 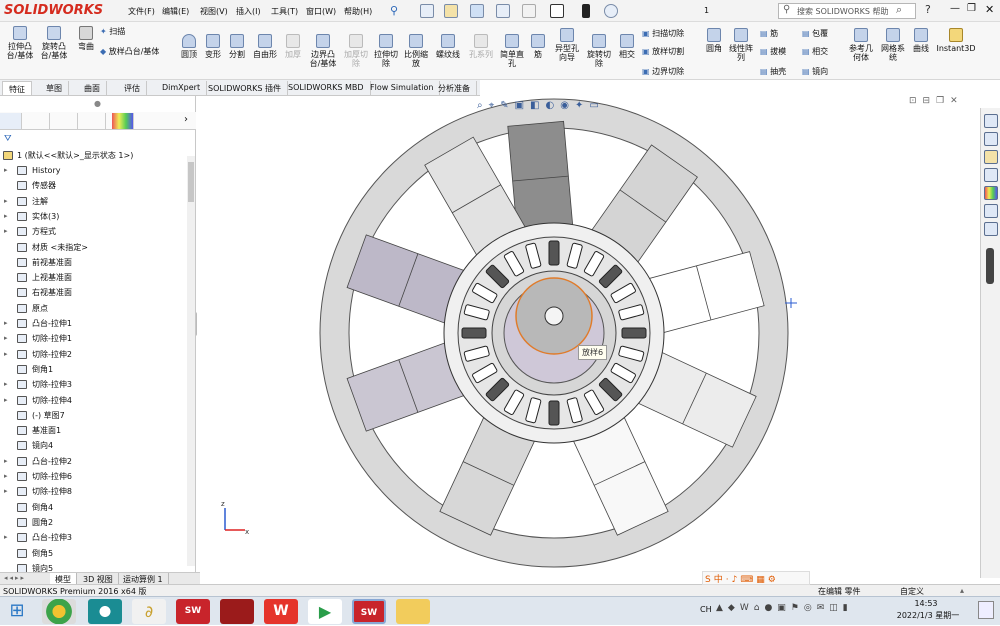 I want to click on heads-up-view-toolbar: ⌕⌖✎▣◧◐◉✦▭, so click(x=602, y=107).